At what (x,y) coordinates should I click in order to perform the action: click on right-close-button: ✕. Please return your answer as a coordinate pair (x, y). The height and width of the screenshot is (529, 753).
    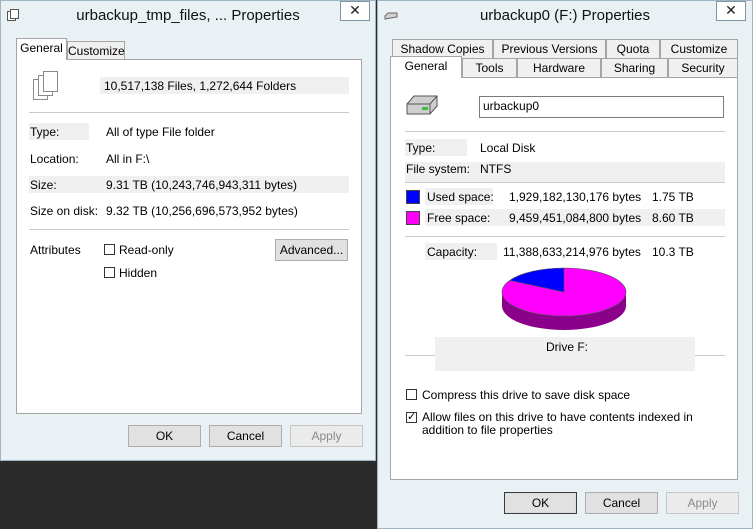
    Looking at the image, I should click on (731, 11).